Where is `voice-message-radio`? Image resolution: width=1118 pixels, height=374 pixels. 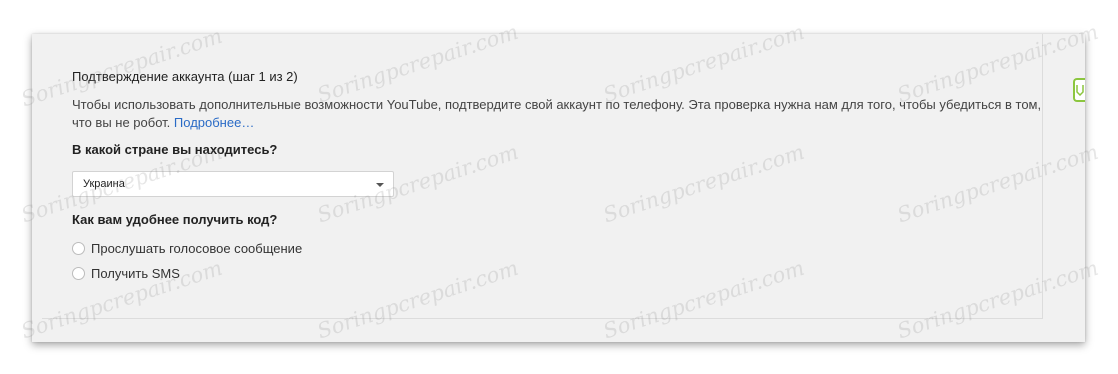
voice-message-radio is located at coordinates (78, 248).